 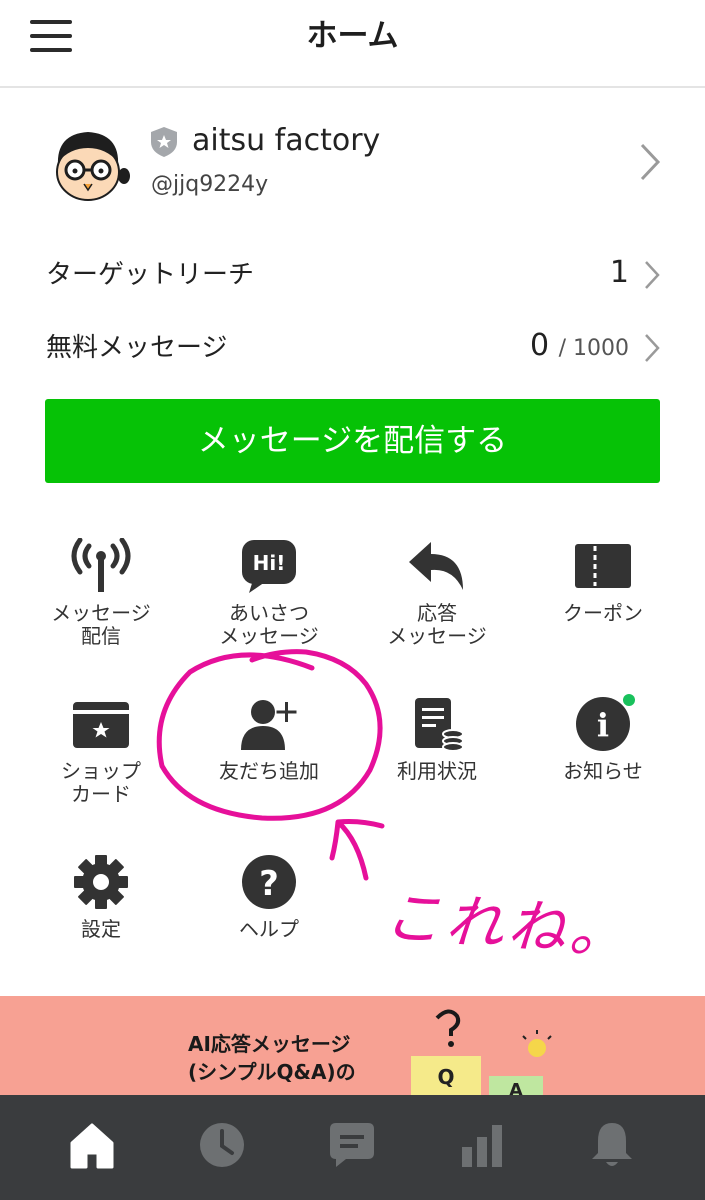 What do you see at coordinates (269, 929) in the screenshot?
I see `tile-label: ヘルプ` at bounding box center [269, 929].